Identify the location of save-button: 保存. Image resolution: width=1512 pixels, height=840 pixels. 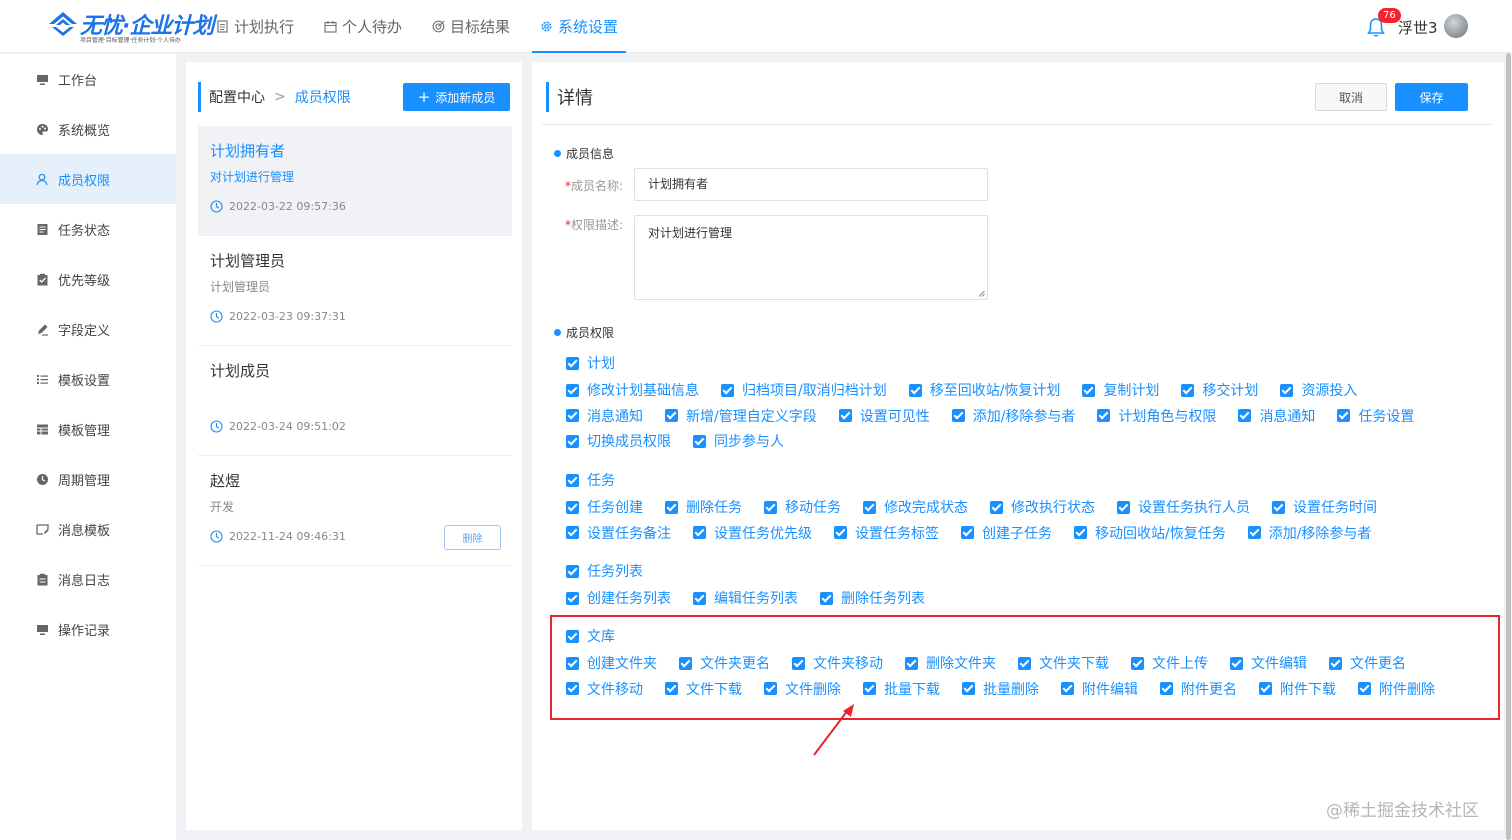
(1431, 97).